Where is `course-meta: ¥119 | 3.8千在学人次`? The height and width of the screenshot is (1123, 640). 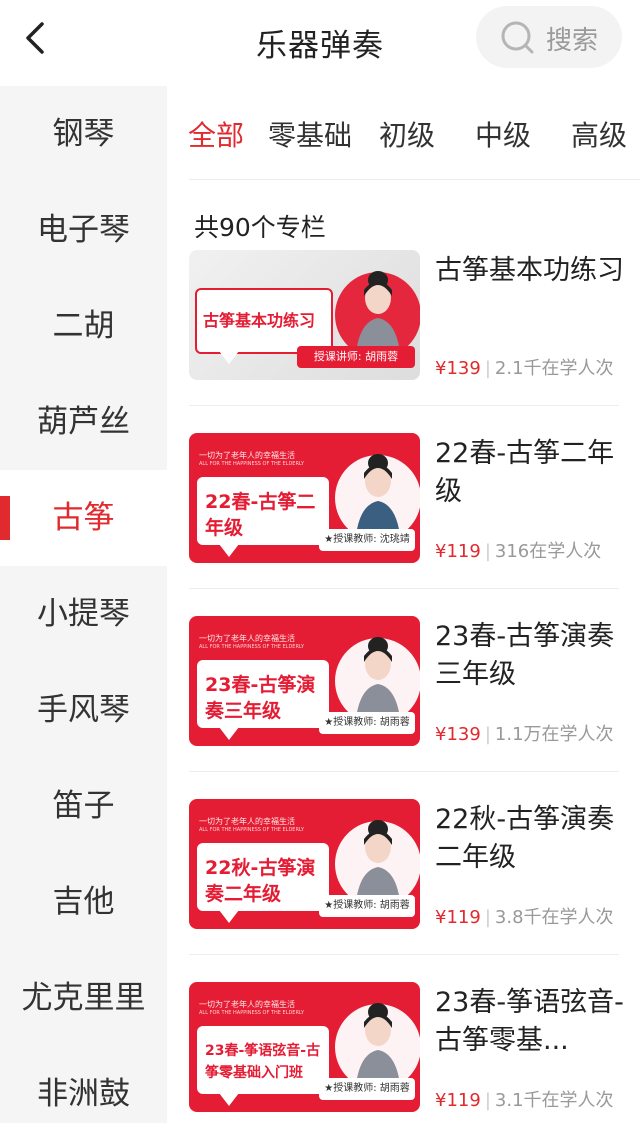 course-meta: ¥119 | 3.8千在学人次 is located at coordinates (524, 916).